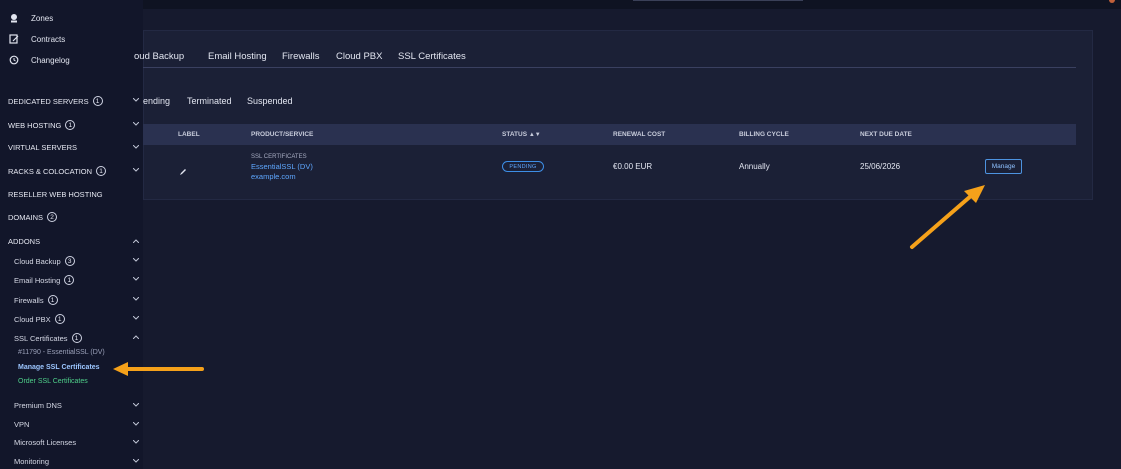 The width and height of the screenshot is (1121, 469). I want to click on annotation-arrow-manage, so click(947, 217).